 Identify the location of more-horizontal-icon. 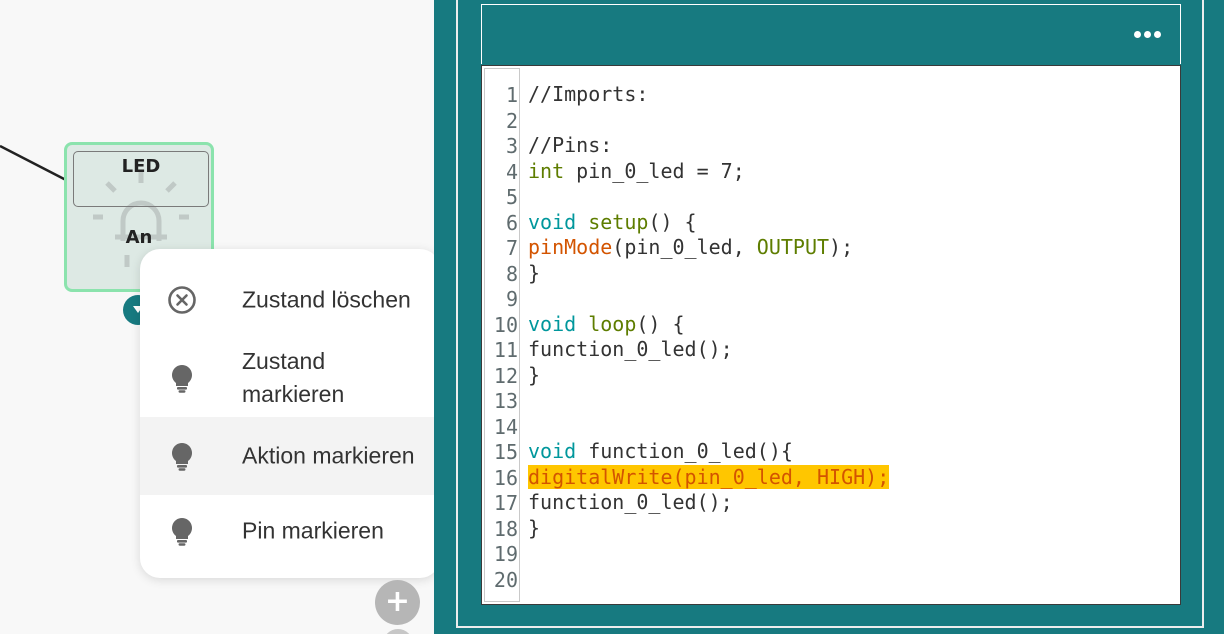
(1148, 35).